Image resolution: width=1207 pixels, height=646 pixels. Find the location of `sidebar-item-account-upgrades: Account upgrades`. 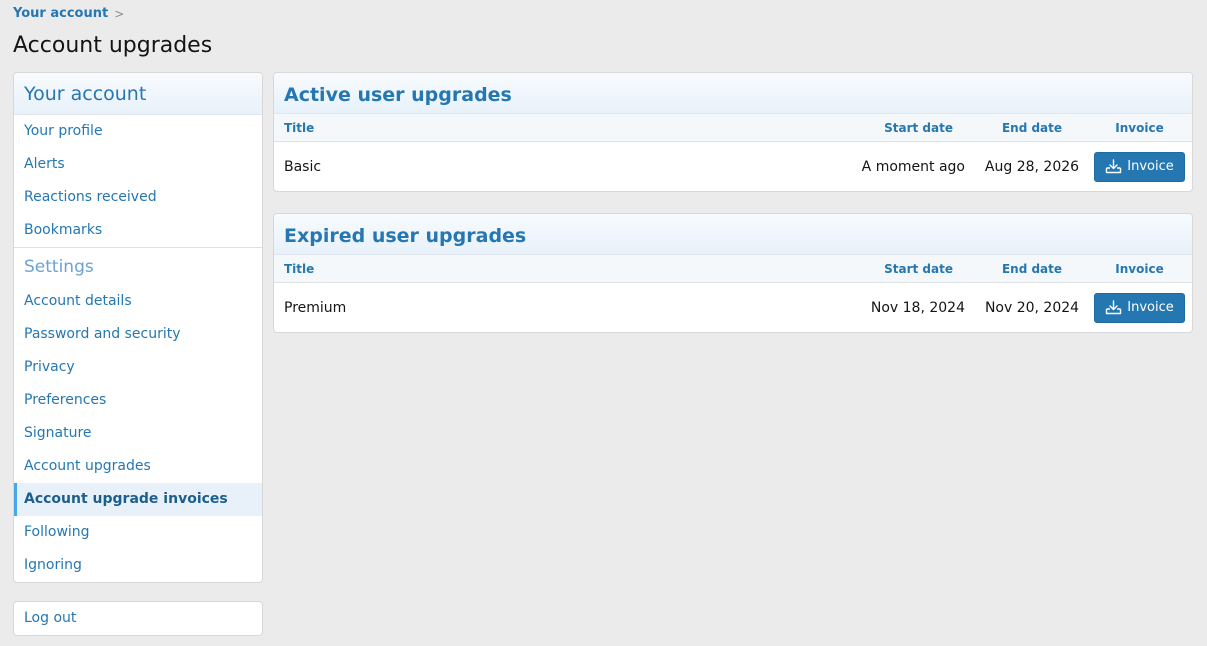

sidebar-item-account-upgrades: Account upgrades is located at coordinates (138, 466).